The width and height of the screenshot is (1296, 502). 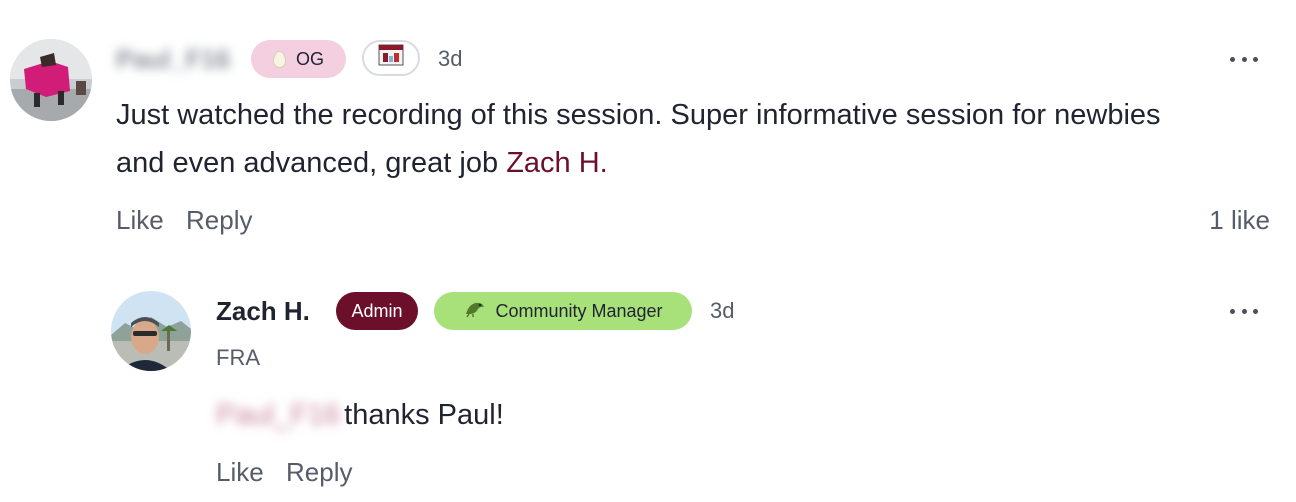 I want to click on reply-avatar, so click(x=151, y=331).